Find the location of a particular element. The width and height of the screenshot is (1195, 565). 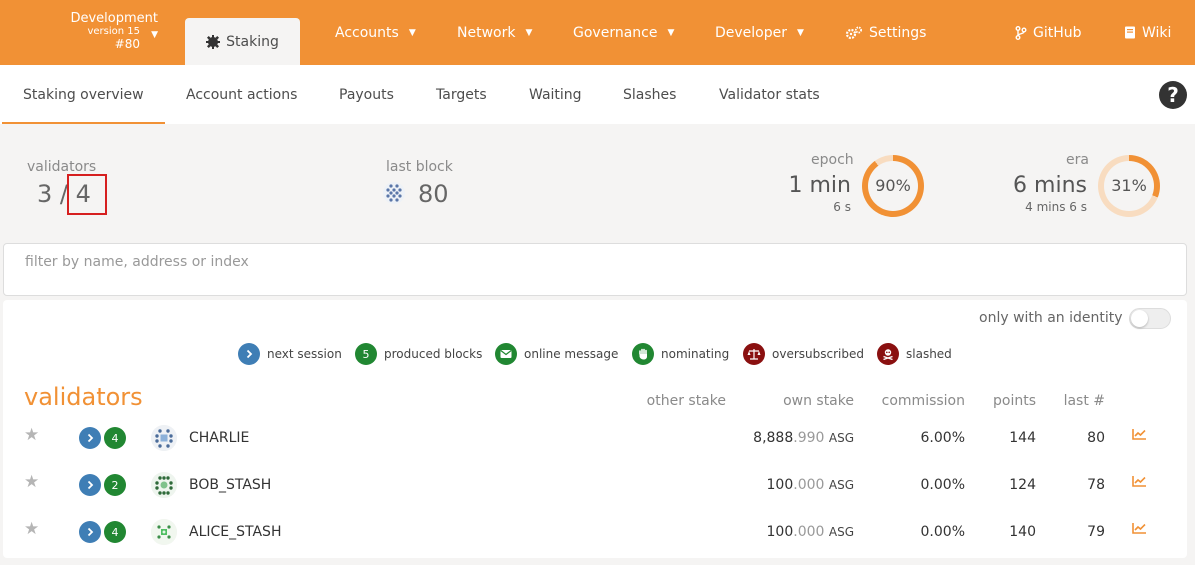

era-progress-ring: 31% is located at coordinates (1129, 186).